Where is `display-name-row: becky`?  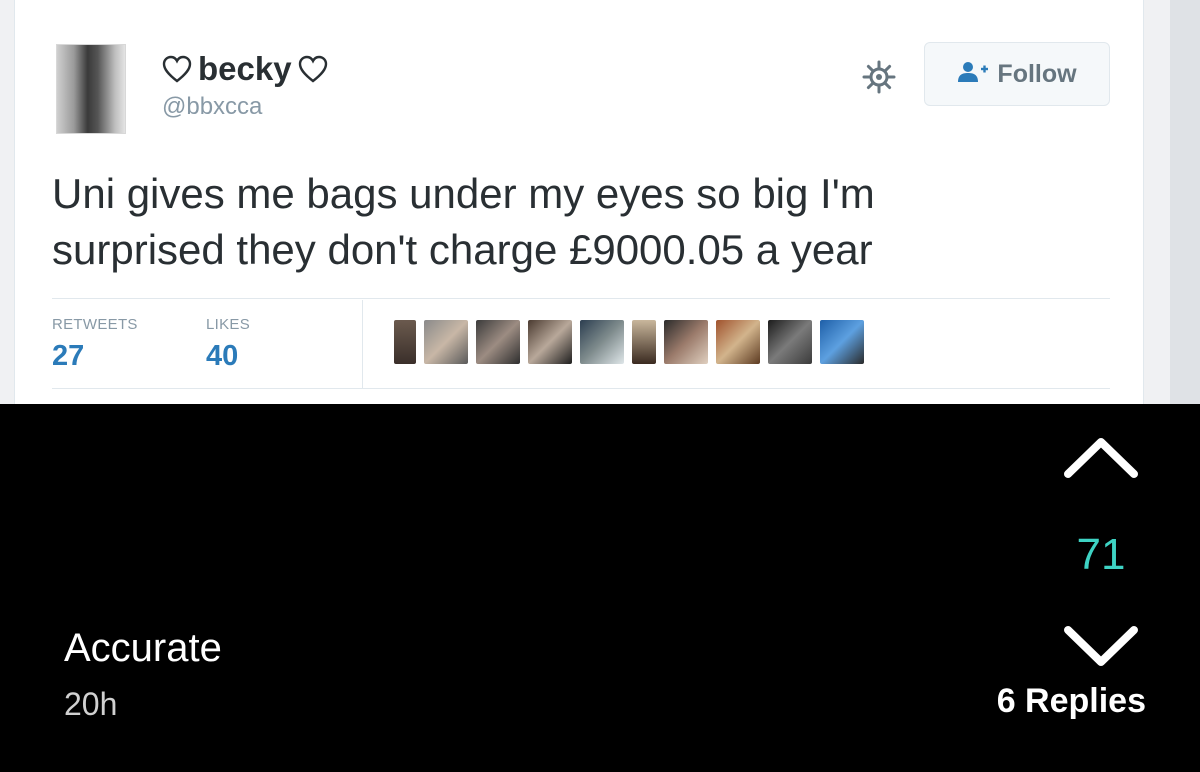
display-name-row: becky is located at coordinates (245, 69).